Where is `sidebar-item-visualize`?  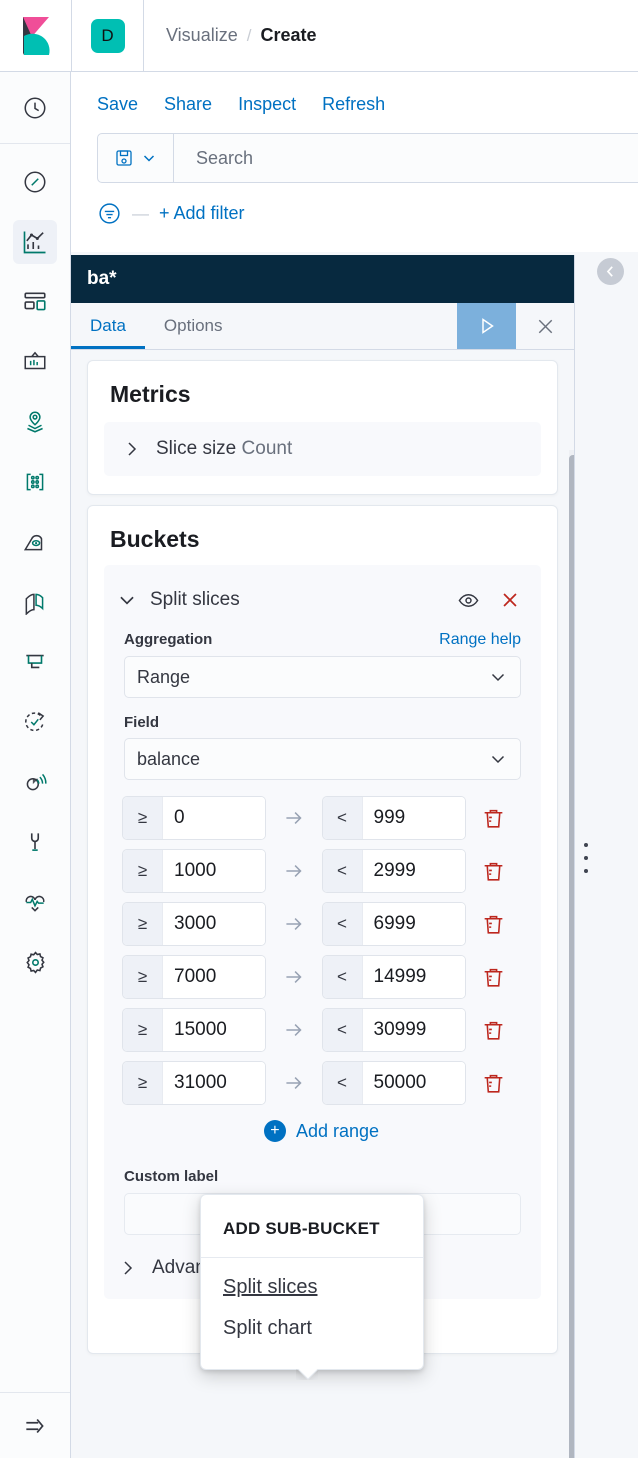
sidebar-item-visualize is located at coordinates (35, 242).